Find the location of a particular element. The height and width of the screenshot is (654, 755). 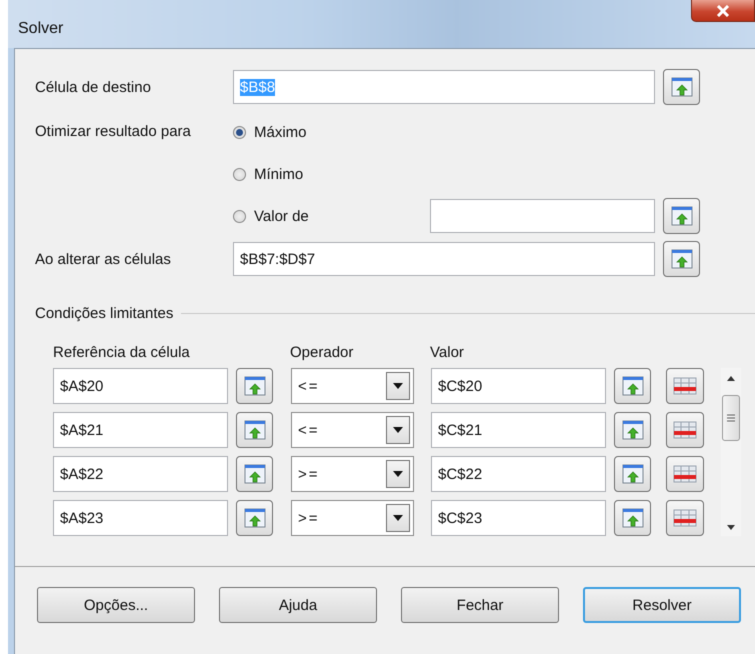

dialog-button: Resolver is located at coordinates (662, 605).